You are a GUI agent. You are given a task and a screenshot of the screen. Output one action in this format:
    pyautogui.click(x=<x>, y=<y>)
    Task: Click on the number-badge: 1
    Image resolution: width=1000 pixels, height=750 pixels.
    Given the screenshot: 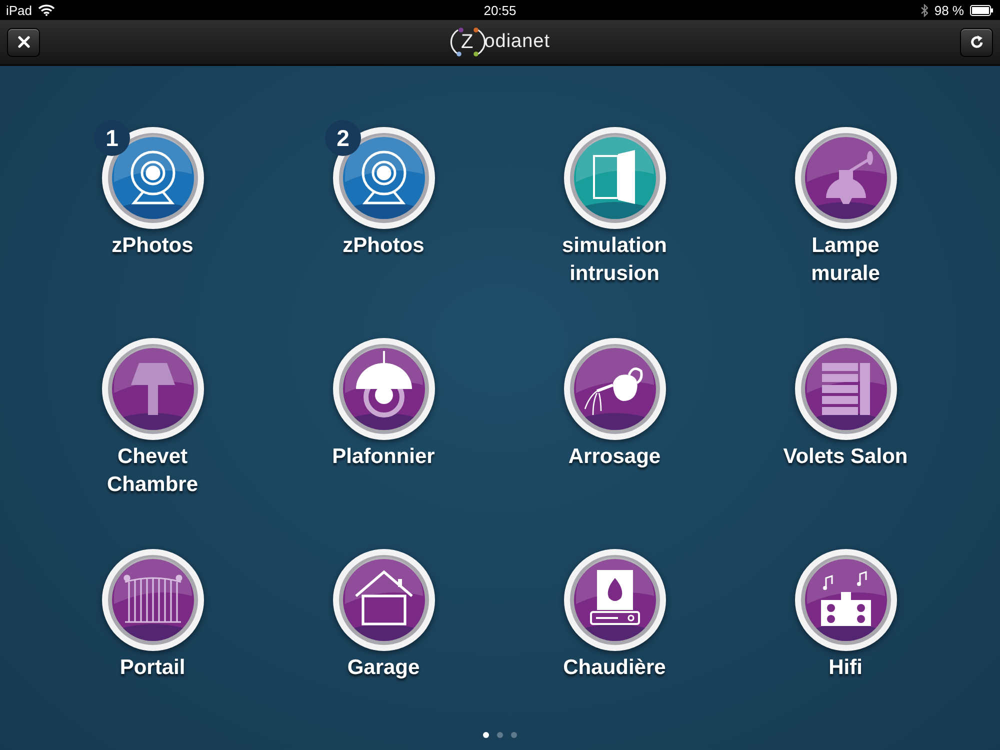 What is the action you would take?
    pyautogui.click(x=112, y=138)
    